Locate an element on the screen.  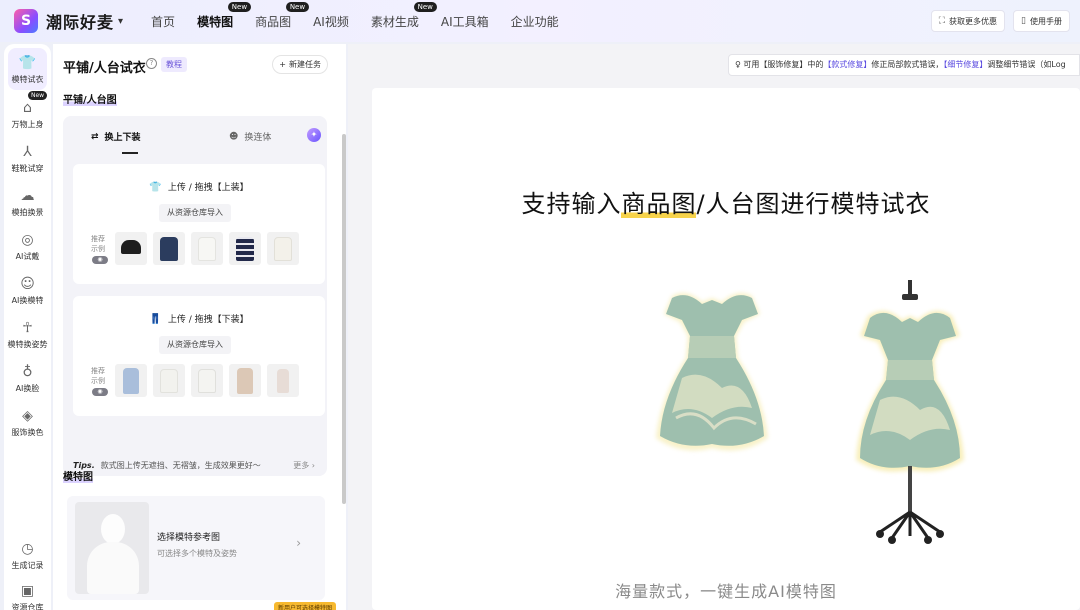
person-icon: ☺ is located at coordinates (27, 284).